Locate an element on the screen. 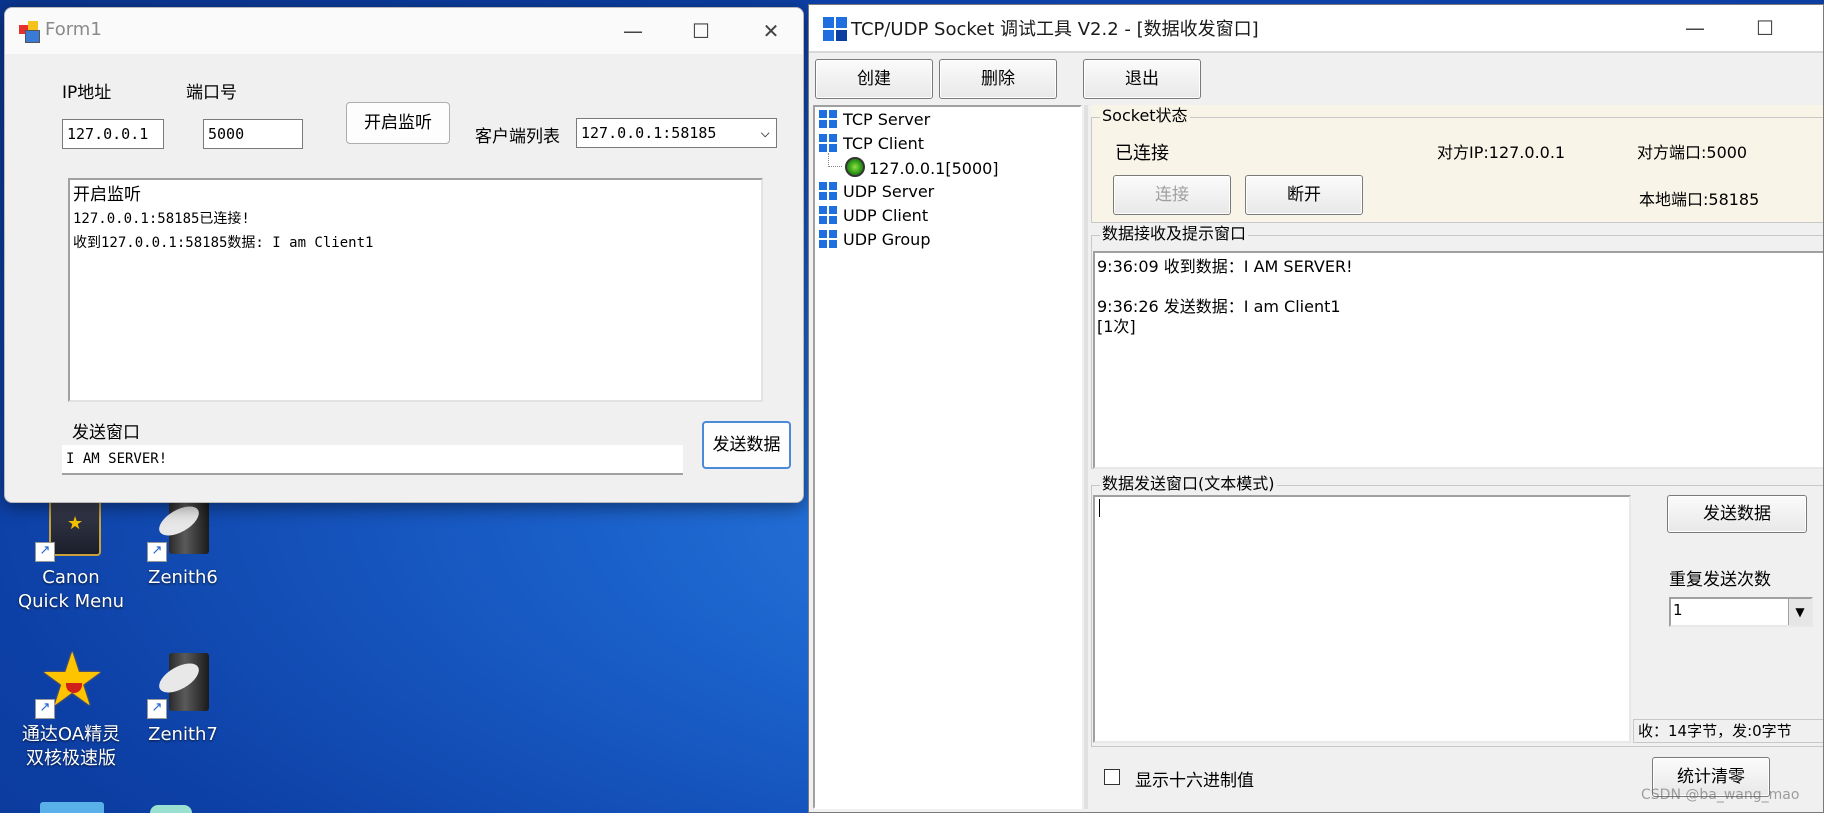 The width and height of the screenshot is (1824, 813). tree-item-label: UDP Server is located at coordinates (889, 191).